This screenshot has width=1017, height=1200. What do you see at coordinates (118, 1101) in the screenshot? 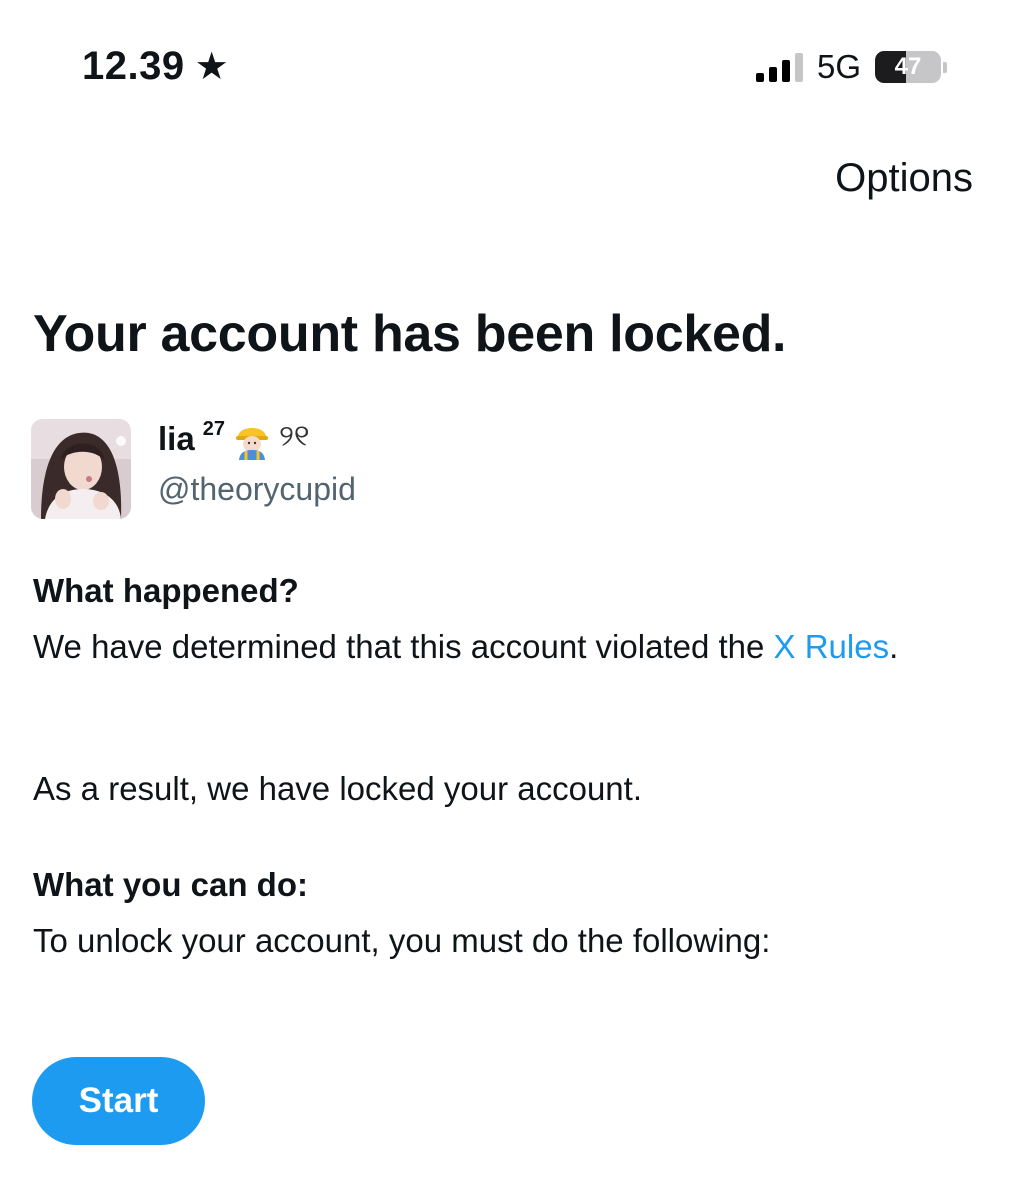
I see `start-button: Start` at bounding box center [118, 1101].